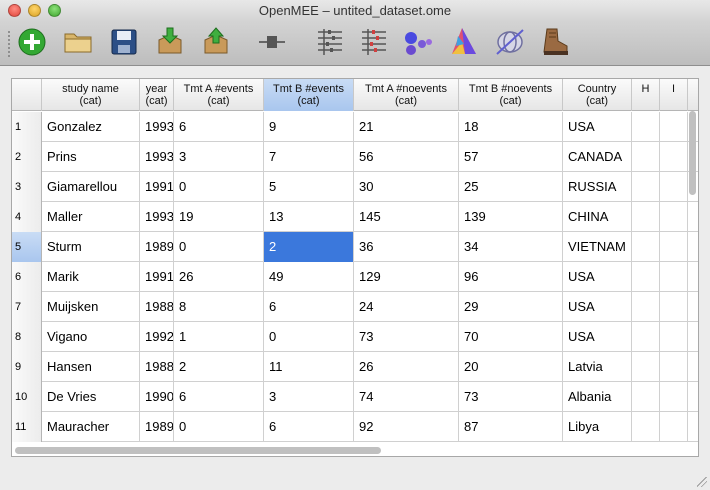  What do you see at coordinates (510, 44) in the screenshot?
I see `model-button` at bounding box center [510, 44].